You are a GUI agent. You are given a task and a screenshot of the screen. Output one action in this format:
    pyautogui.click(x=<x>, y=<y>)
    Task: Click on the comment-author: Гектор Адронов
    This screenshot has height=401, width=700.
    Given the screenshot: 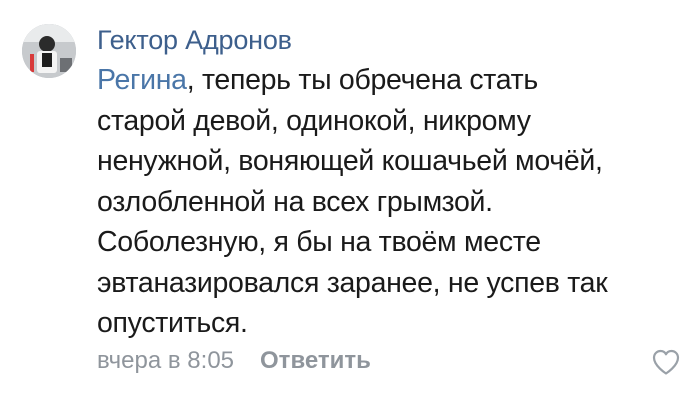 What is the action you would take?
    pyautogui.click(x=194, y=40)
    